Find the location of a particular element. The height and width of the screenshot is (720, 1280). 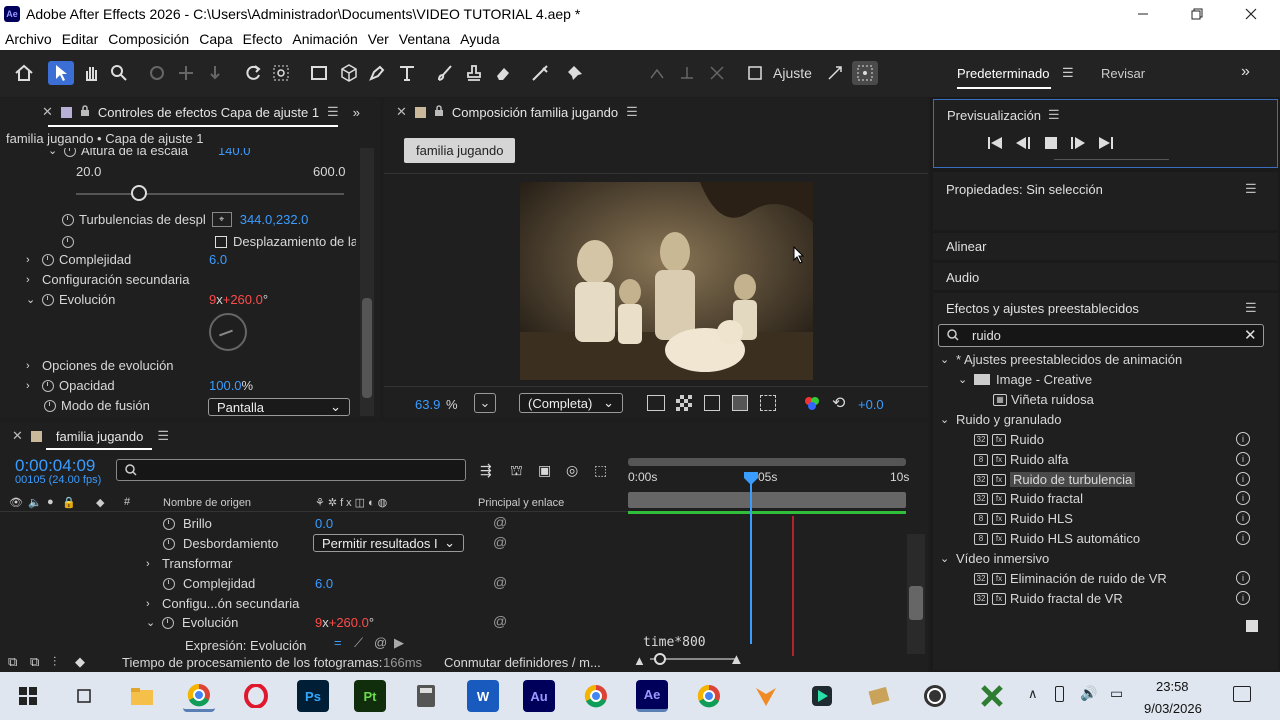

eraser-tool is located at coordinates (503, 73).